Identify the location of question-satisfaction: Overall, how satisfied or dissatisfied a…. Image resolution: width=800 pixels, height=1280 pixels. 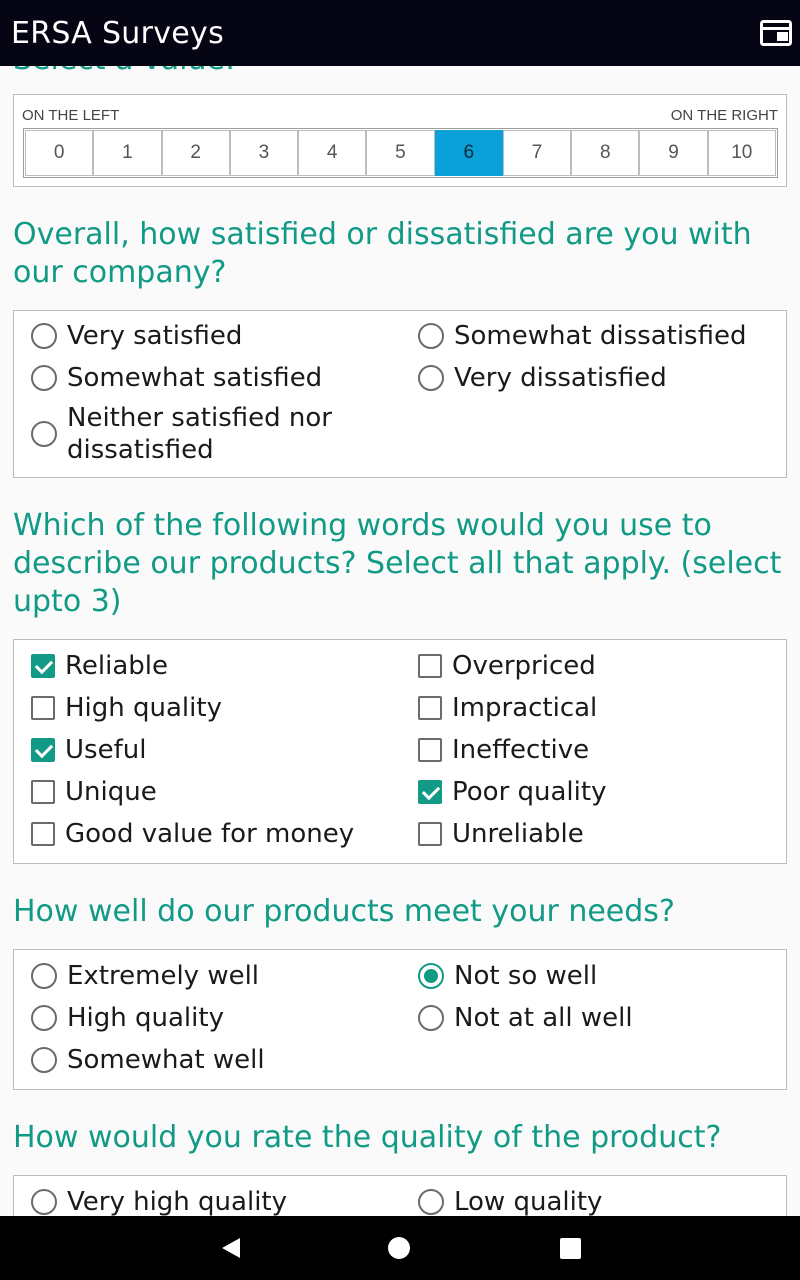
(382, 253).